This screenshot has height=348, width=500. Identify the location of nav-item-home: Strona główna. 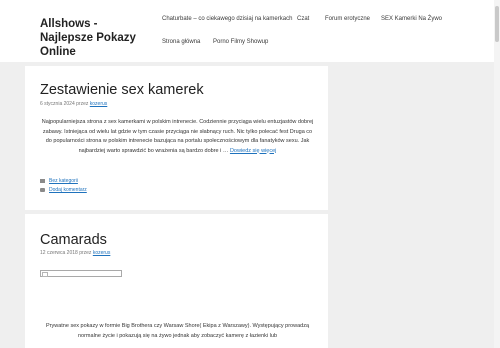
(181, 42).